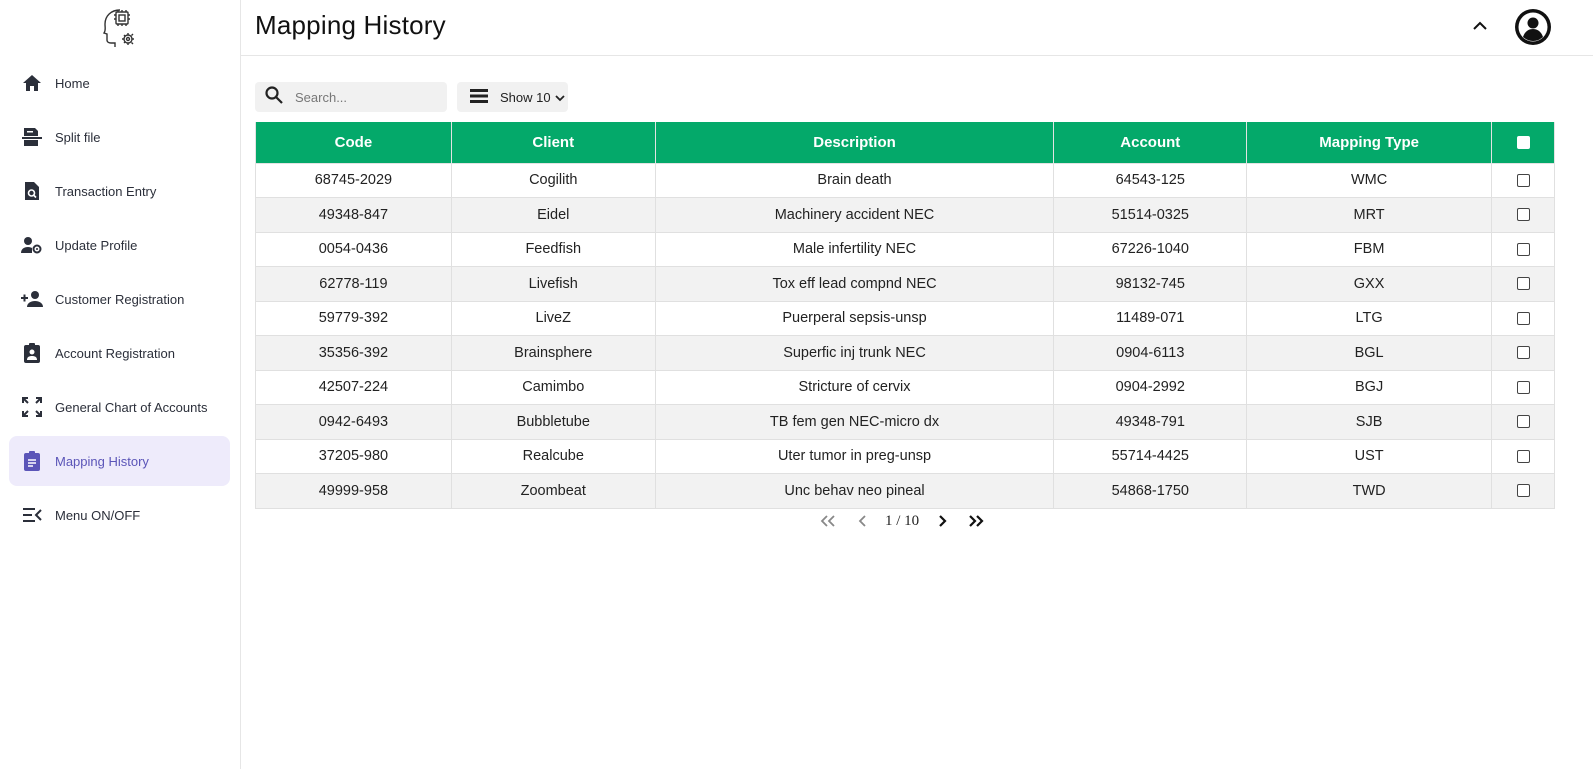 This screenshot has height=769, width=1593. I want to click on cell-client: Zoombeat, so click(553, 491).